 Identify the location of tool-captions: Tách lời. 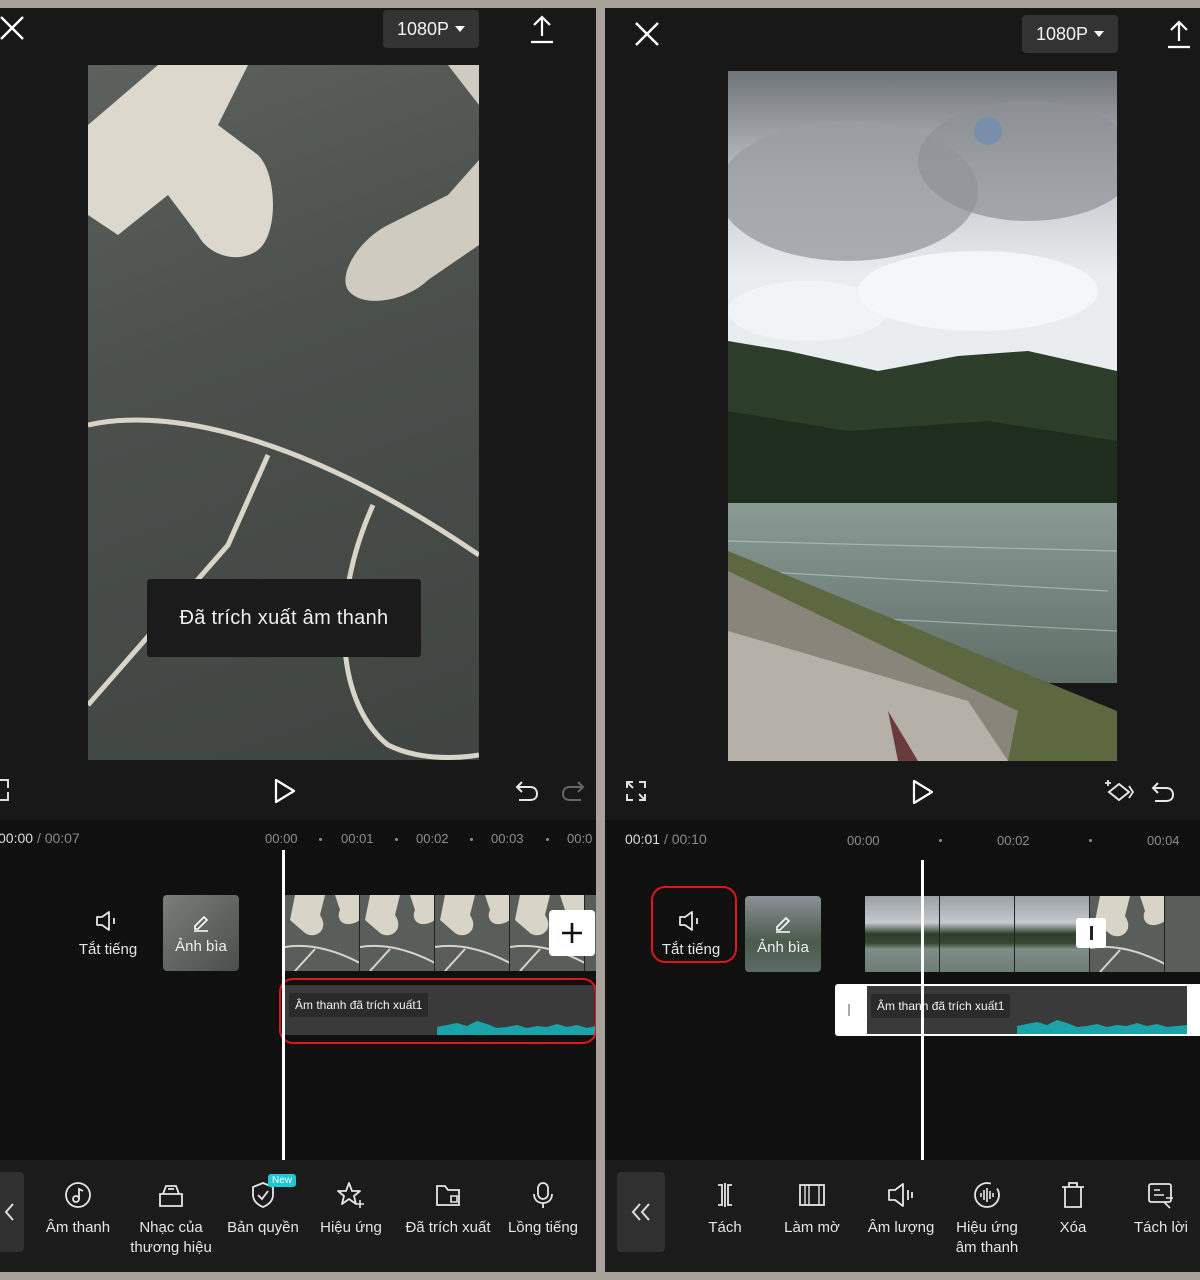
(1161, 1209).